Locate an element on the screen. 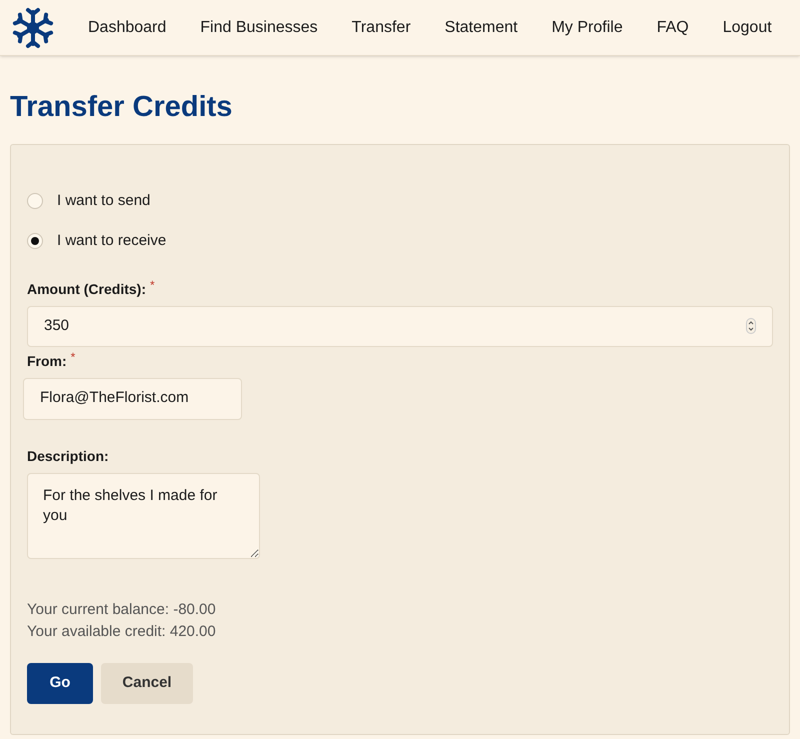  field-label: From: is located at coordinates (47, 361).